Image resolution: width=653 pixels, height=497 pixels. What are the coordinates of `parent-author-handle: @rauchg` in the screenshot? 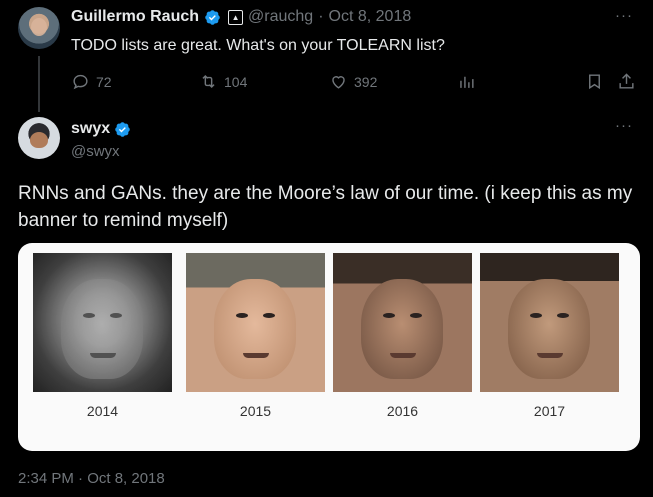 It's located at (280, 17).